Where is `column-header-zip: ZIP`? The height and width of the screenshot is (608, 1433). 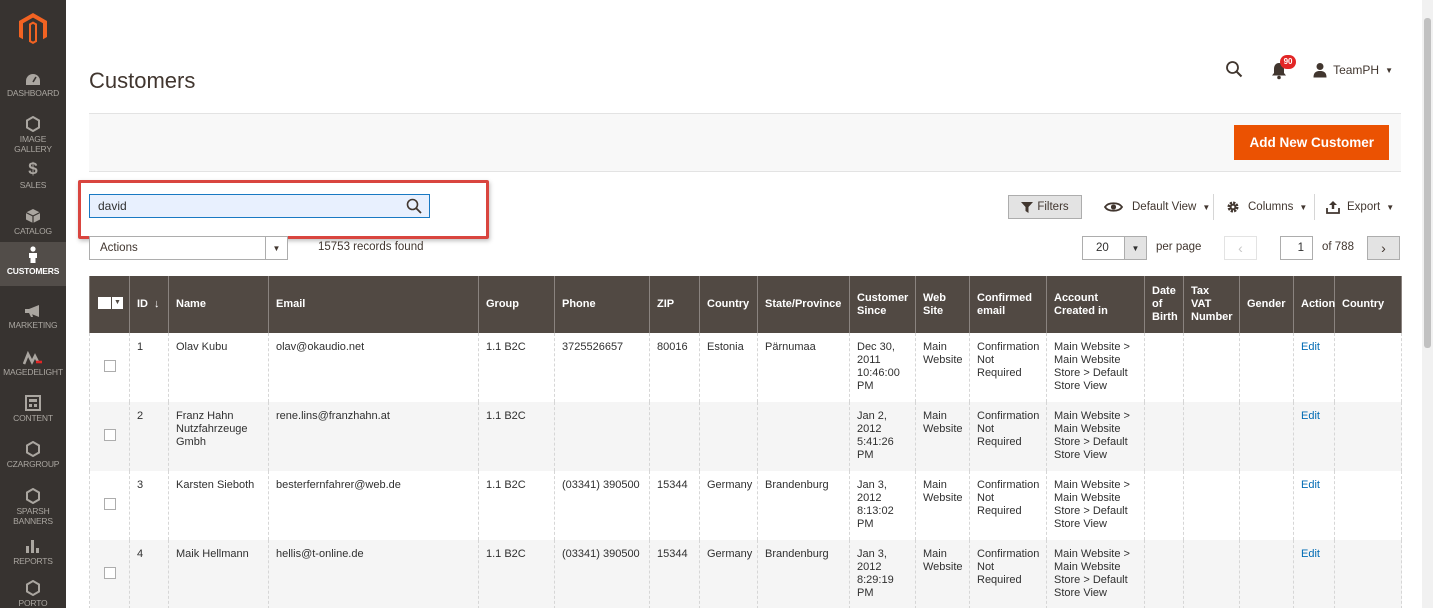
column-header-zip: ZIP is located at coordinates (674, 304).